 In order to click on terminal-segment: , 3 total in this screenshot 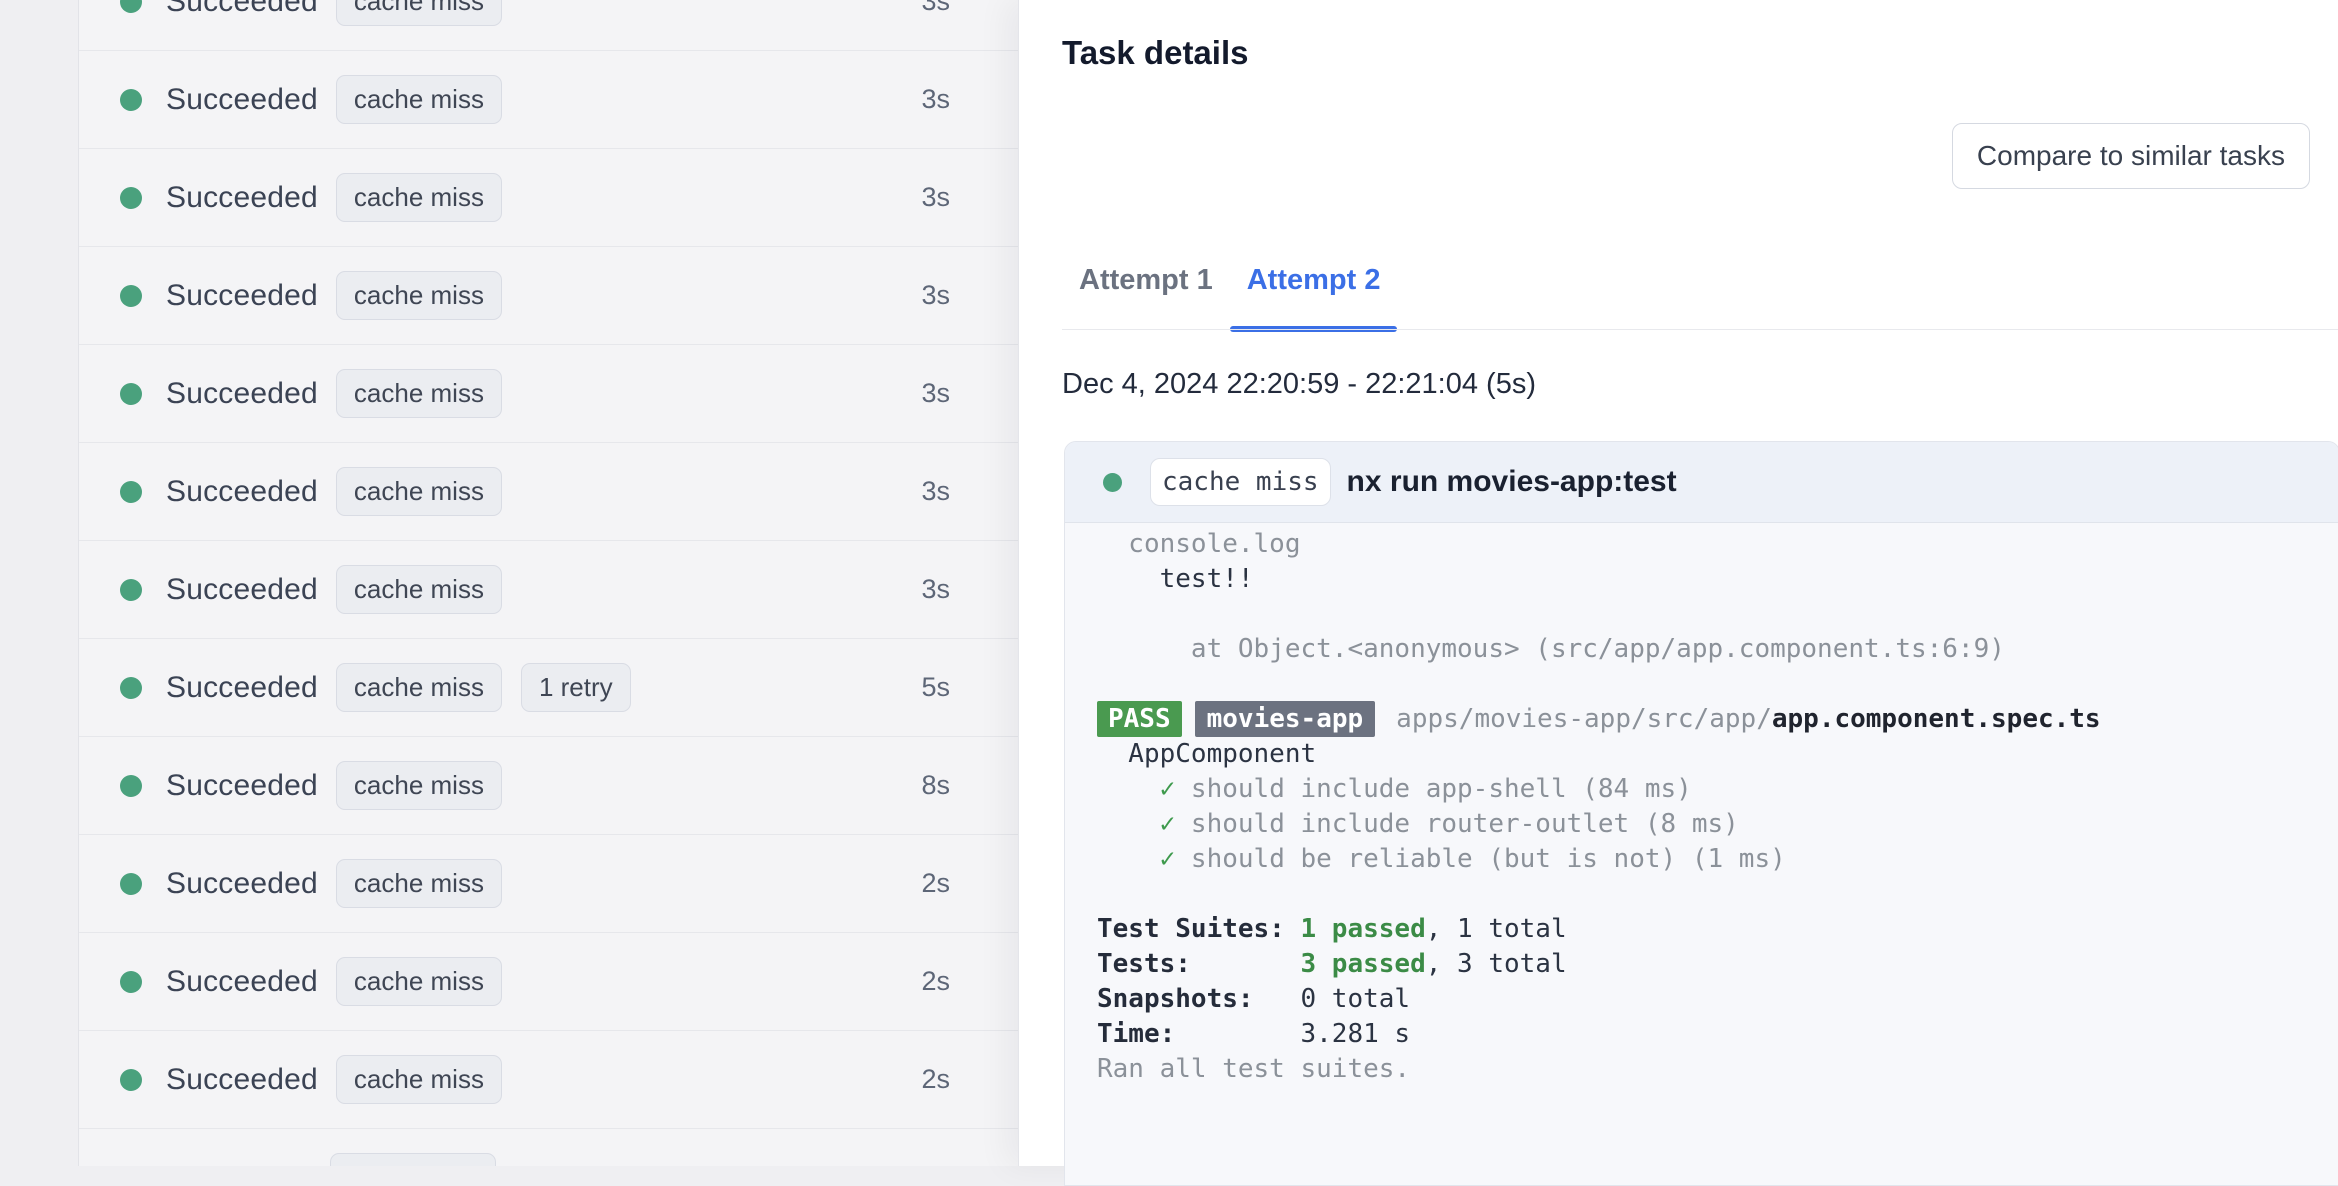, I will do `click(1496, 964)`.